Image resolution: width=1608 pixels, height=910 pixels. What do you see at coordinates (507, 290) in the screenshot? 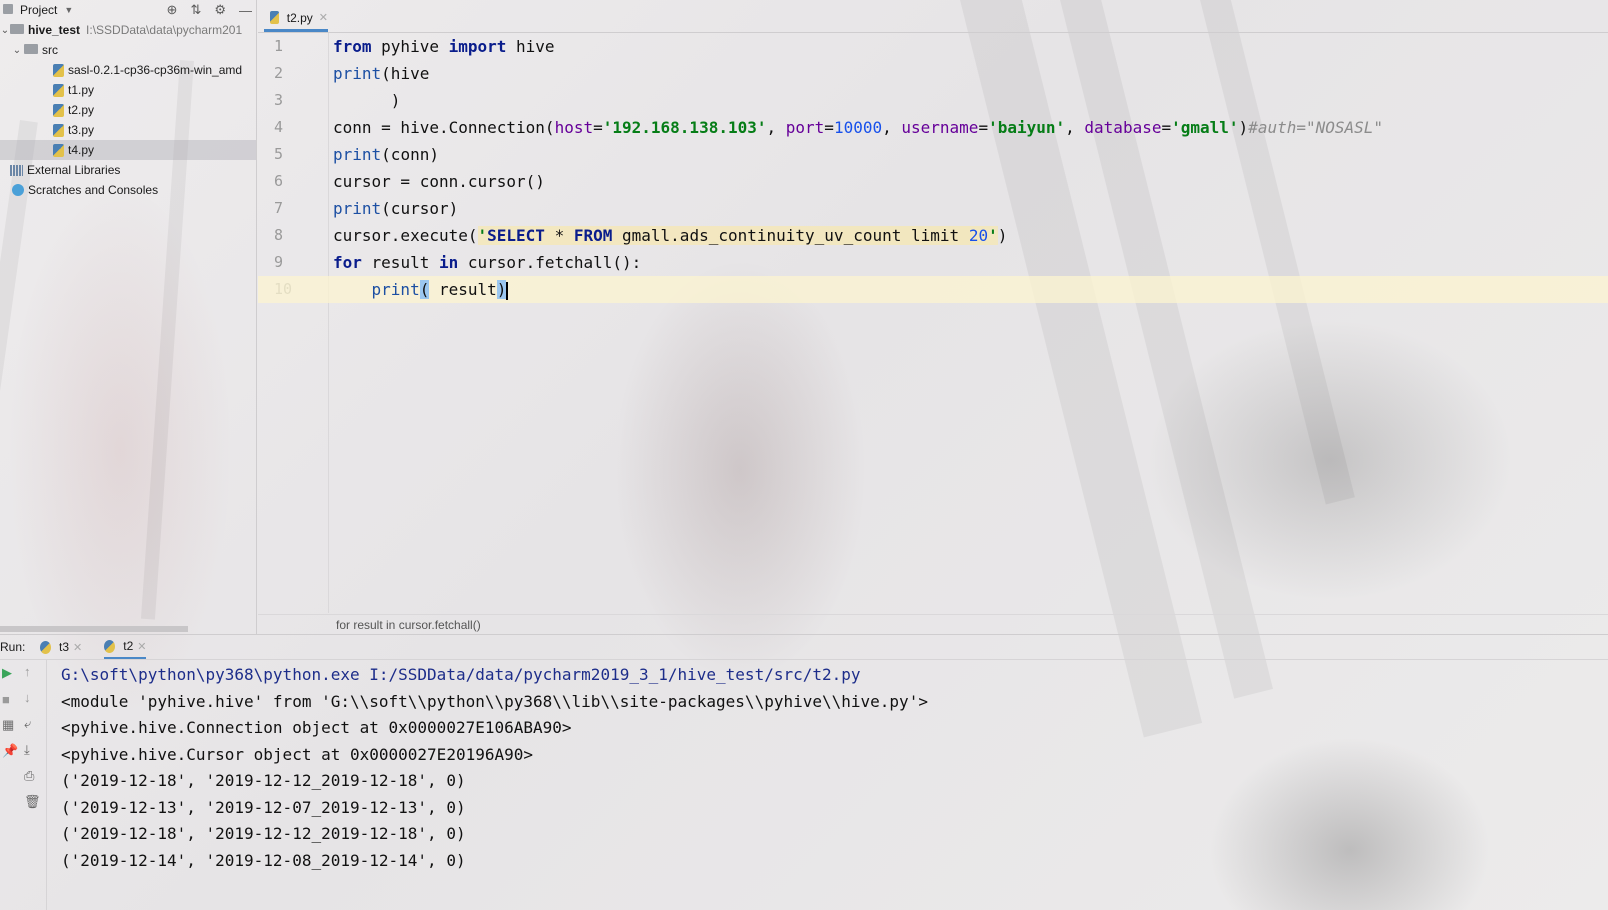
I see `text-caret` at bounding box center [507, 290].